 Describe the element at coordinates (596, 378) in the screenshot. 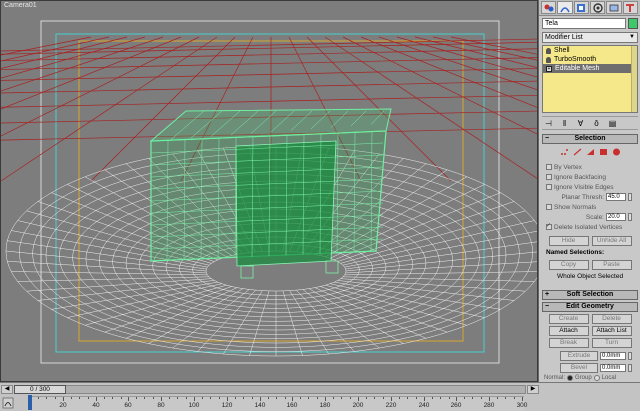

I see `local-radio` at that location.